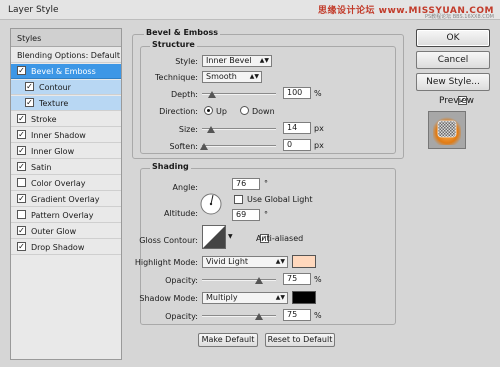  What do you see at coordinates (33, 10) in the screenshot?
I see `window-title: Layer Style` at bounding box center [33, 10].